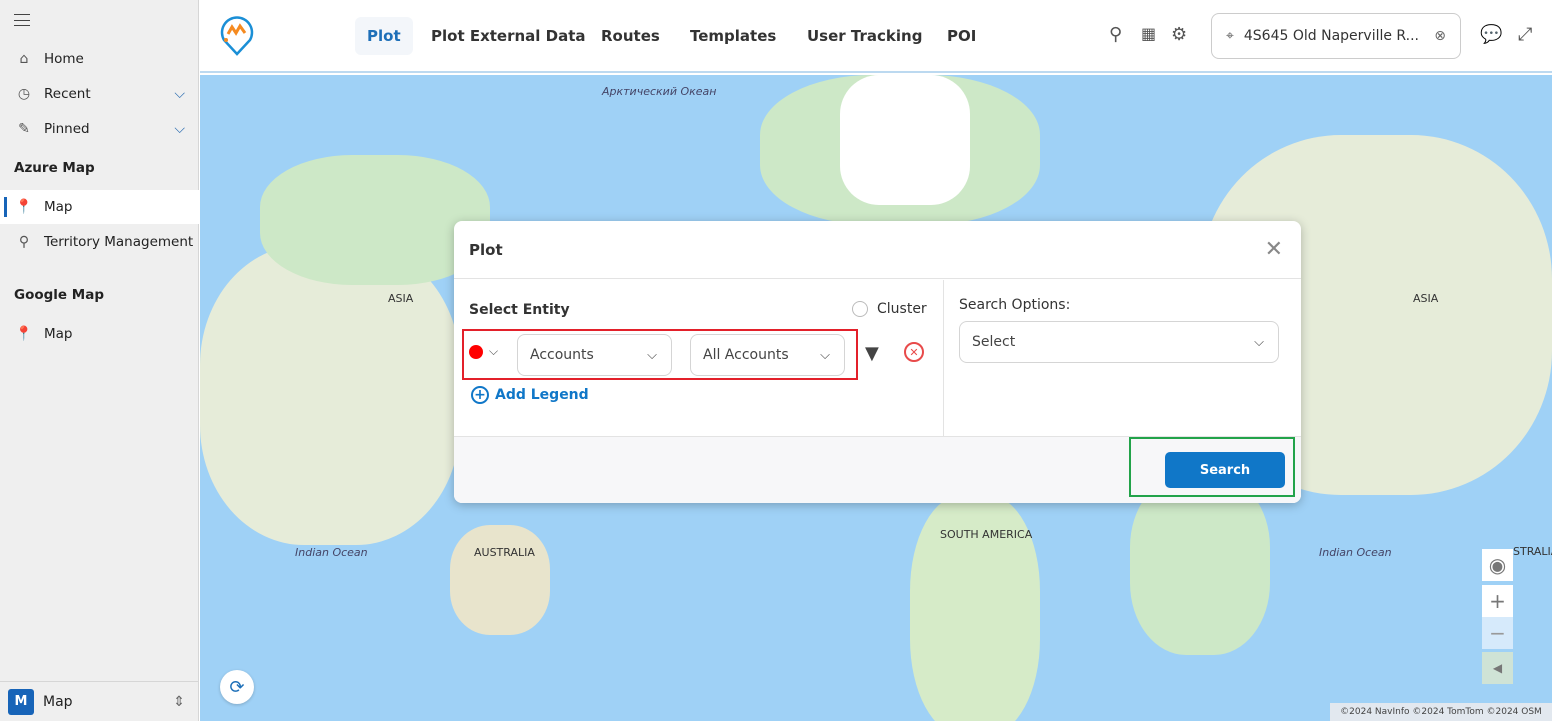 This screenshot has height=721, width=1552. I want to click on cluster-radio: Cluster, so click(889, 309).